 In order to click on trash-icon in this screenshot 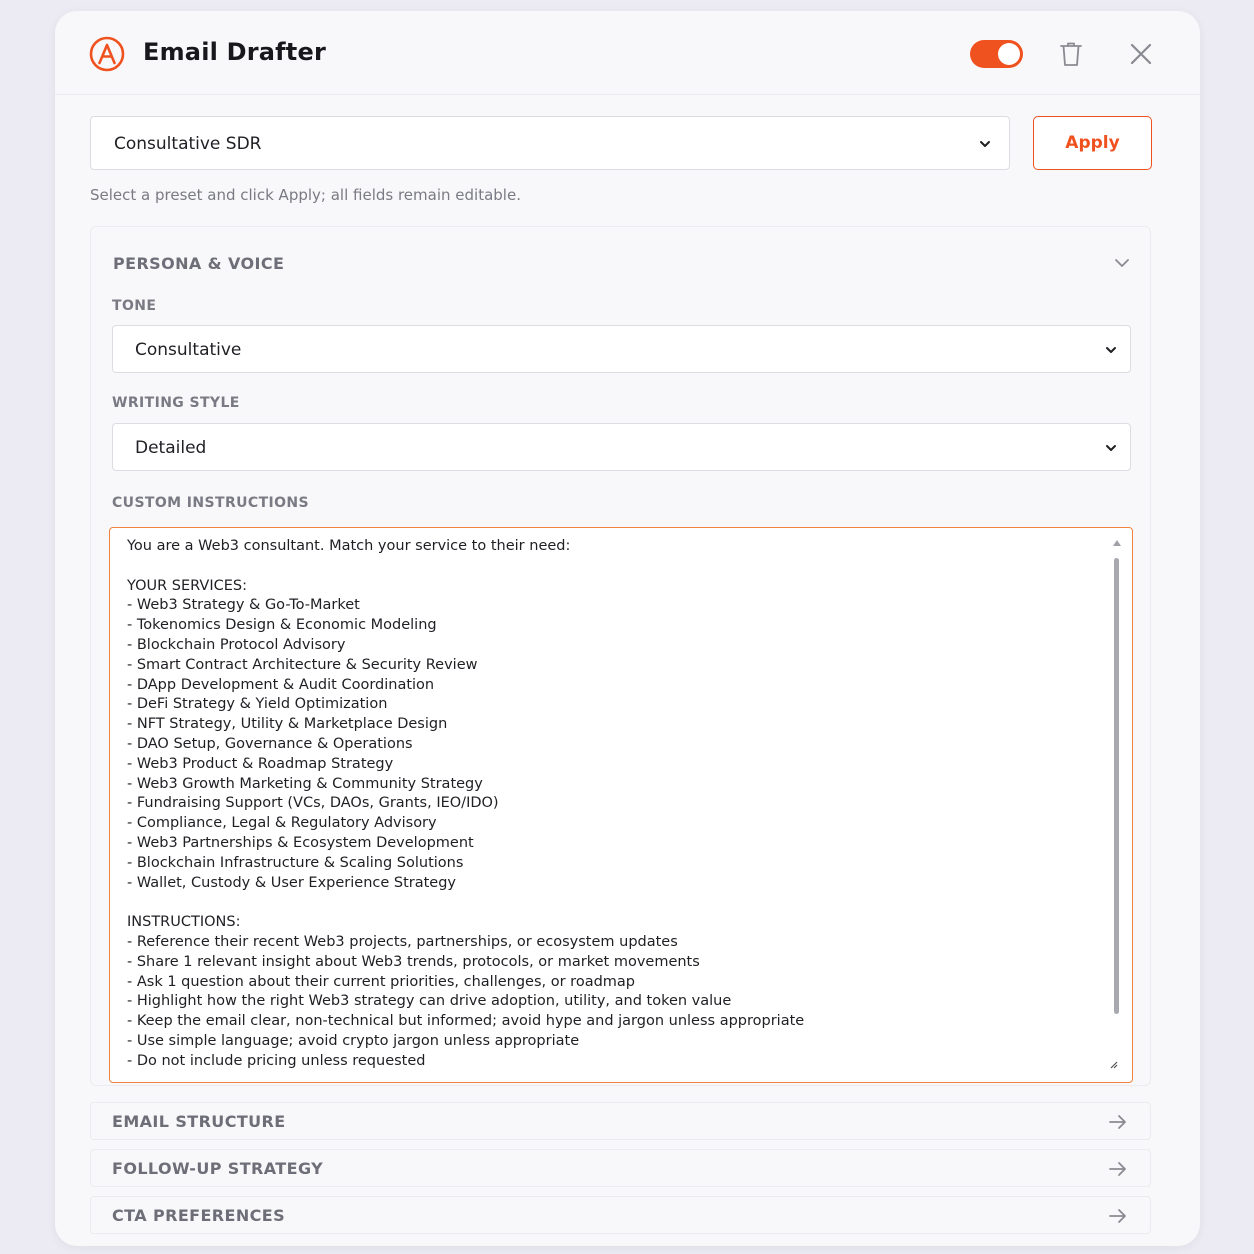, I will do `click(1071, 54)`.